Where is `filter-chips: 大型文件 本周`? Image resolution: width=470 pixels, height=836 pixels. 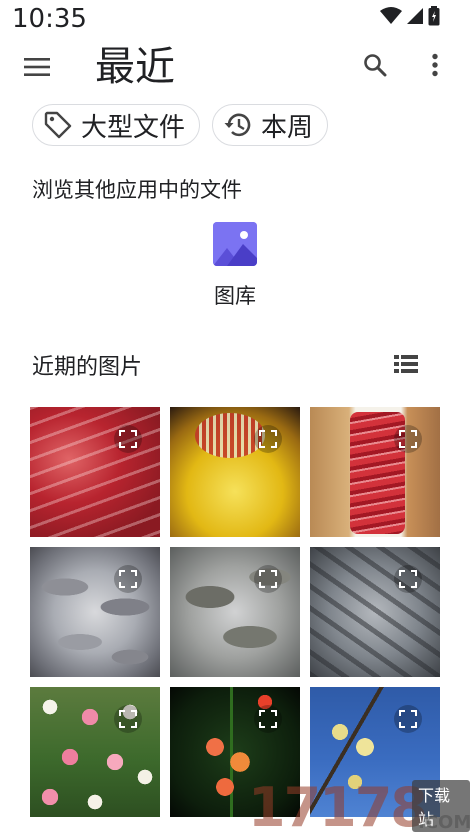
filter-chips: 大型文件 本周 is located at coordinates (180, 125).